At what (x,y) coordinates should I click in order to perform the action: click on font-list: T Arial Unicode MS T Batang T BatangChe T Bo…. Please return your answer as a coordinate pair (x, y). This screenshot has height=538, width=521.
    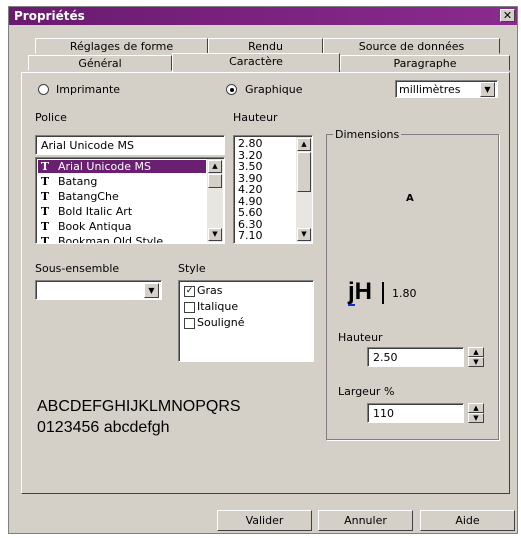
    Looking at the image, I should click on (130, 200).